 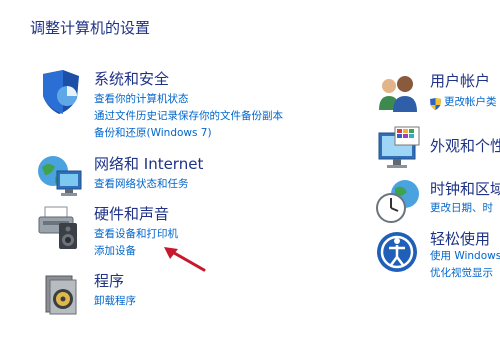 I want to click on link-optimize-visual: 优化视觉显示, so click(x=461, y=272).